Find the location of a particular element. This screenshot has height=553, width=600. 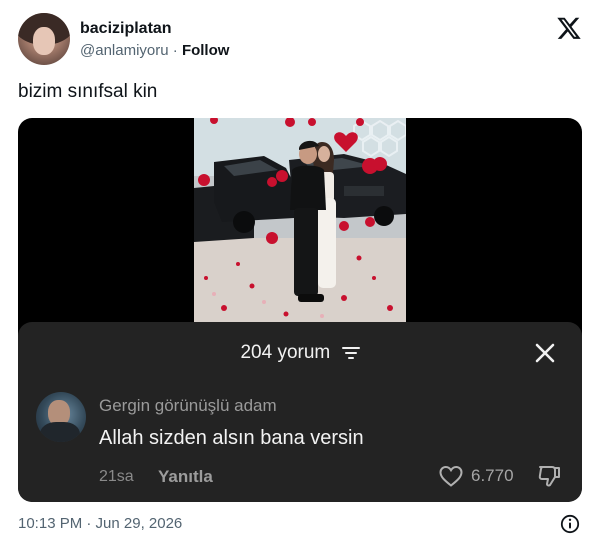

comment-count: 204 yorum is located at coordinates (285, 352).